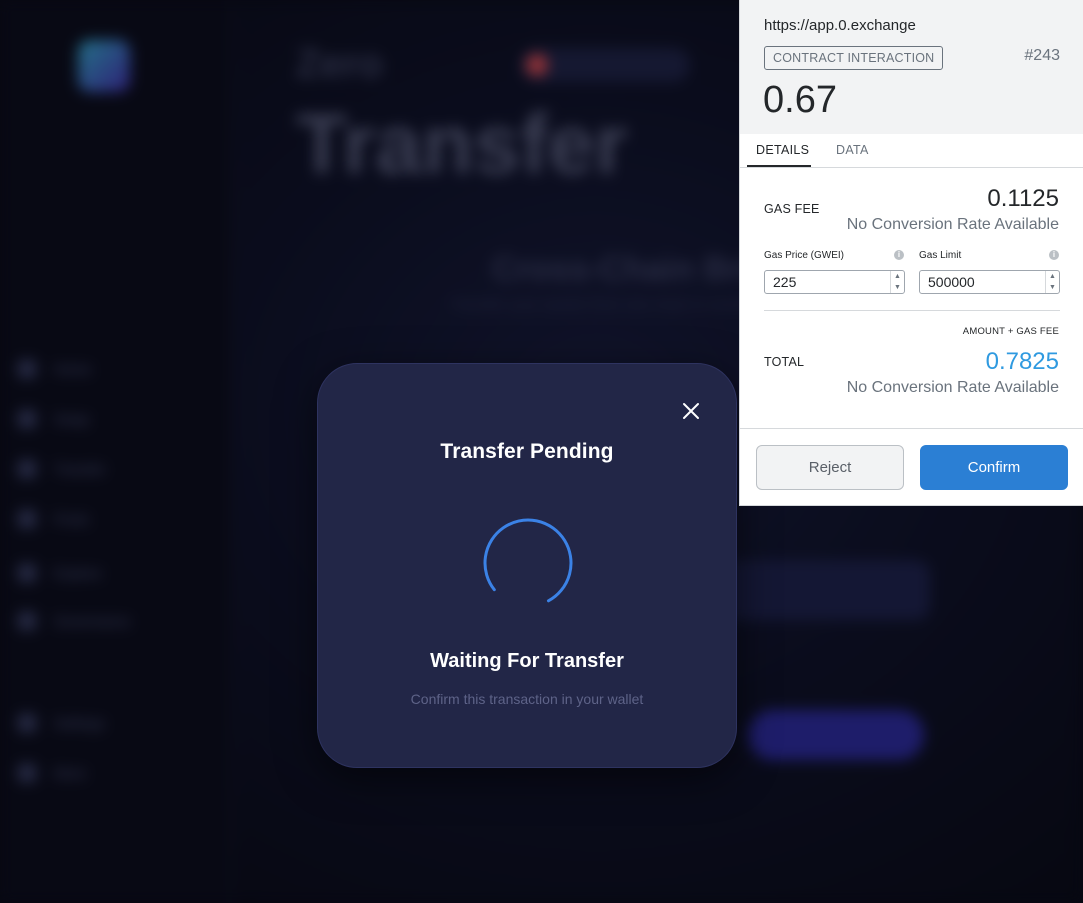  What do you see at coordinates (782, 150) in the screenshot?
I see `tab-details: DETAILS` at bounding box center [782, 150].